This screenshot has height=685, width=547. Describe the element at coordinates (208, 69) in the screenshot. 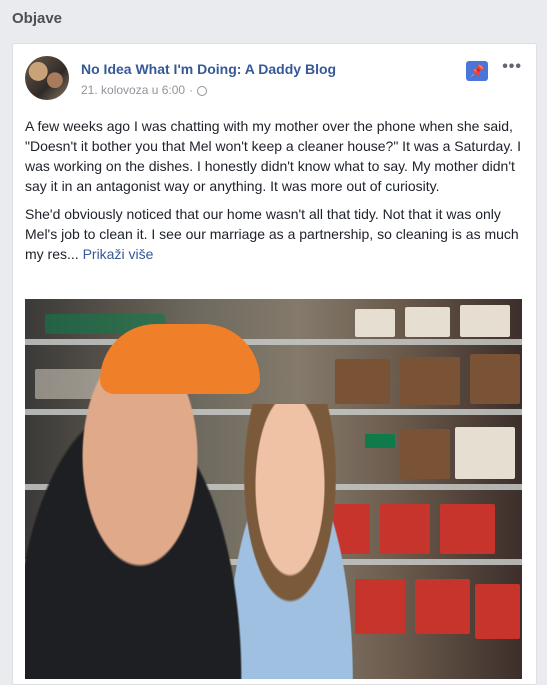

I see `page-name-link: No Idea What I'm Doing: A Daddy Blog` at that location.